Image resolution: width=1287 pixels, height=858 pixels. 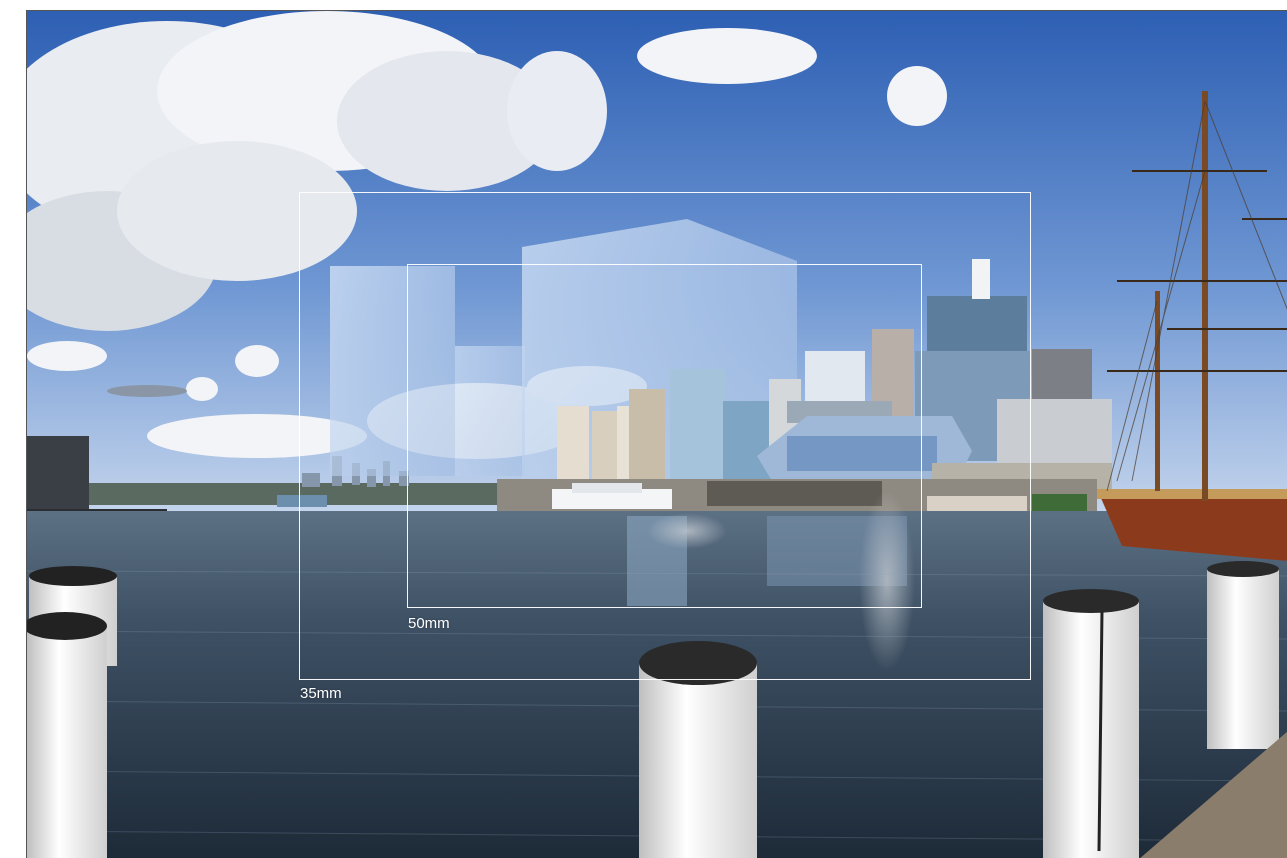 What do you see at coordinates (429, 623) in the screenshot?
I see `label-50mm: 50mm` at bounding box center [429, 623].